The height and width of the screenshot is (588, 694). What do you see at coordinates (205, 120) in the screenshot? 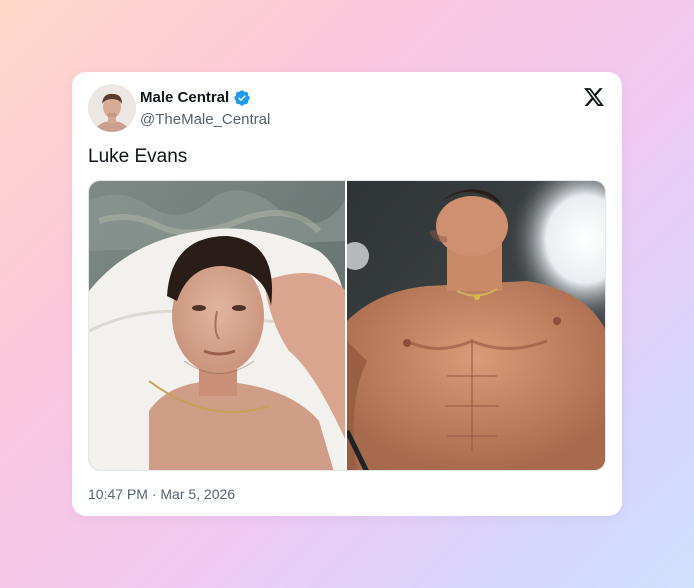
I see `author-handle: @TheMale_Central` at bounding box center [205, 120].